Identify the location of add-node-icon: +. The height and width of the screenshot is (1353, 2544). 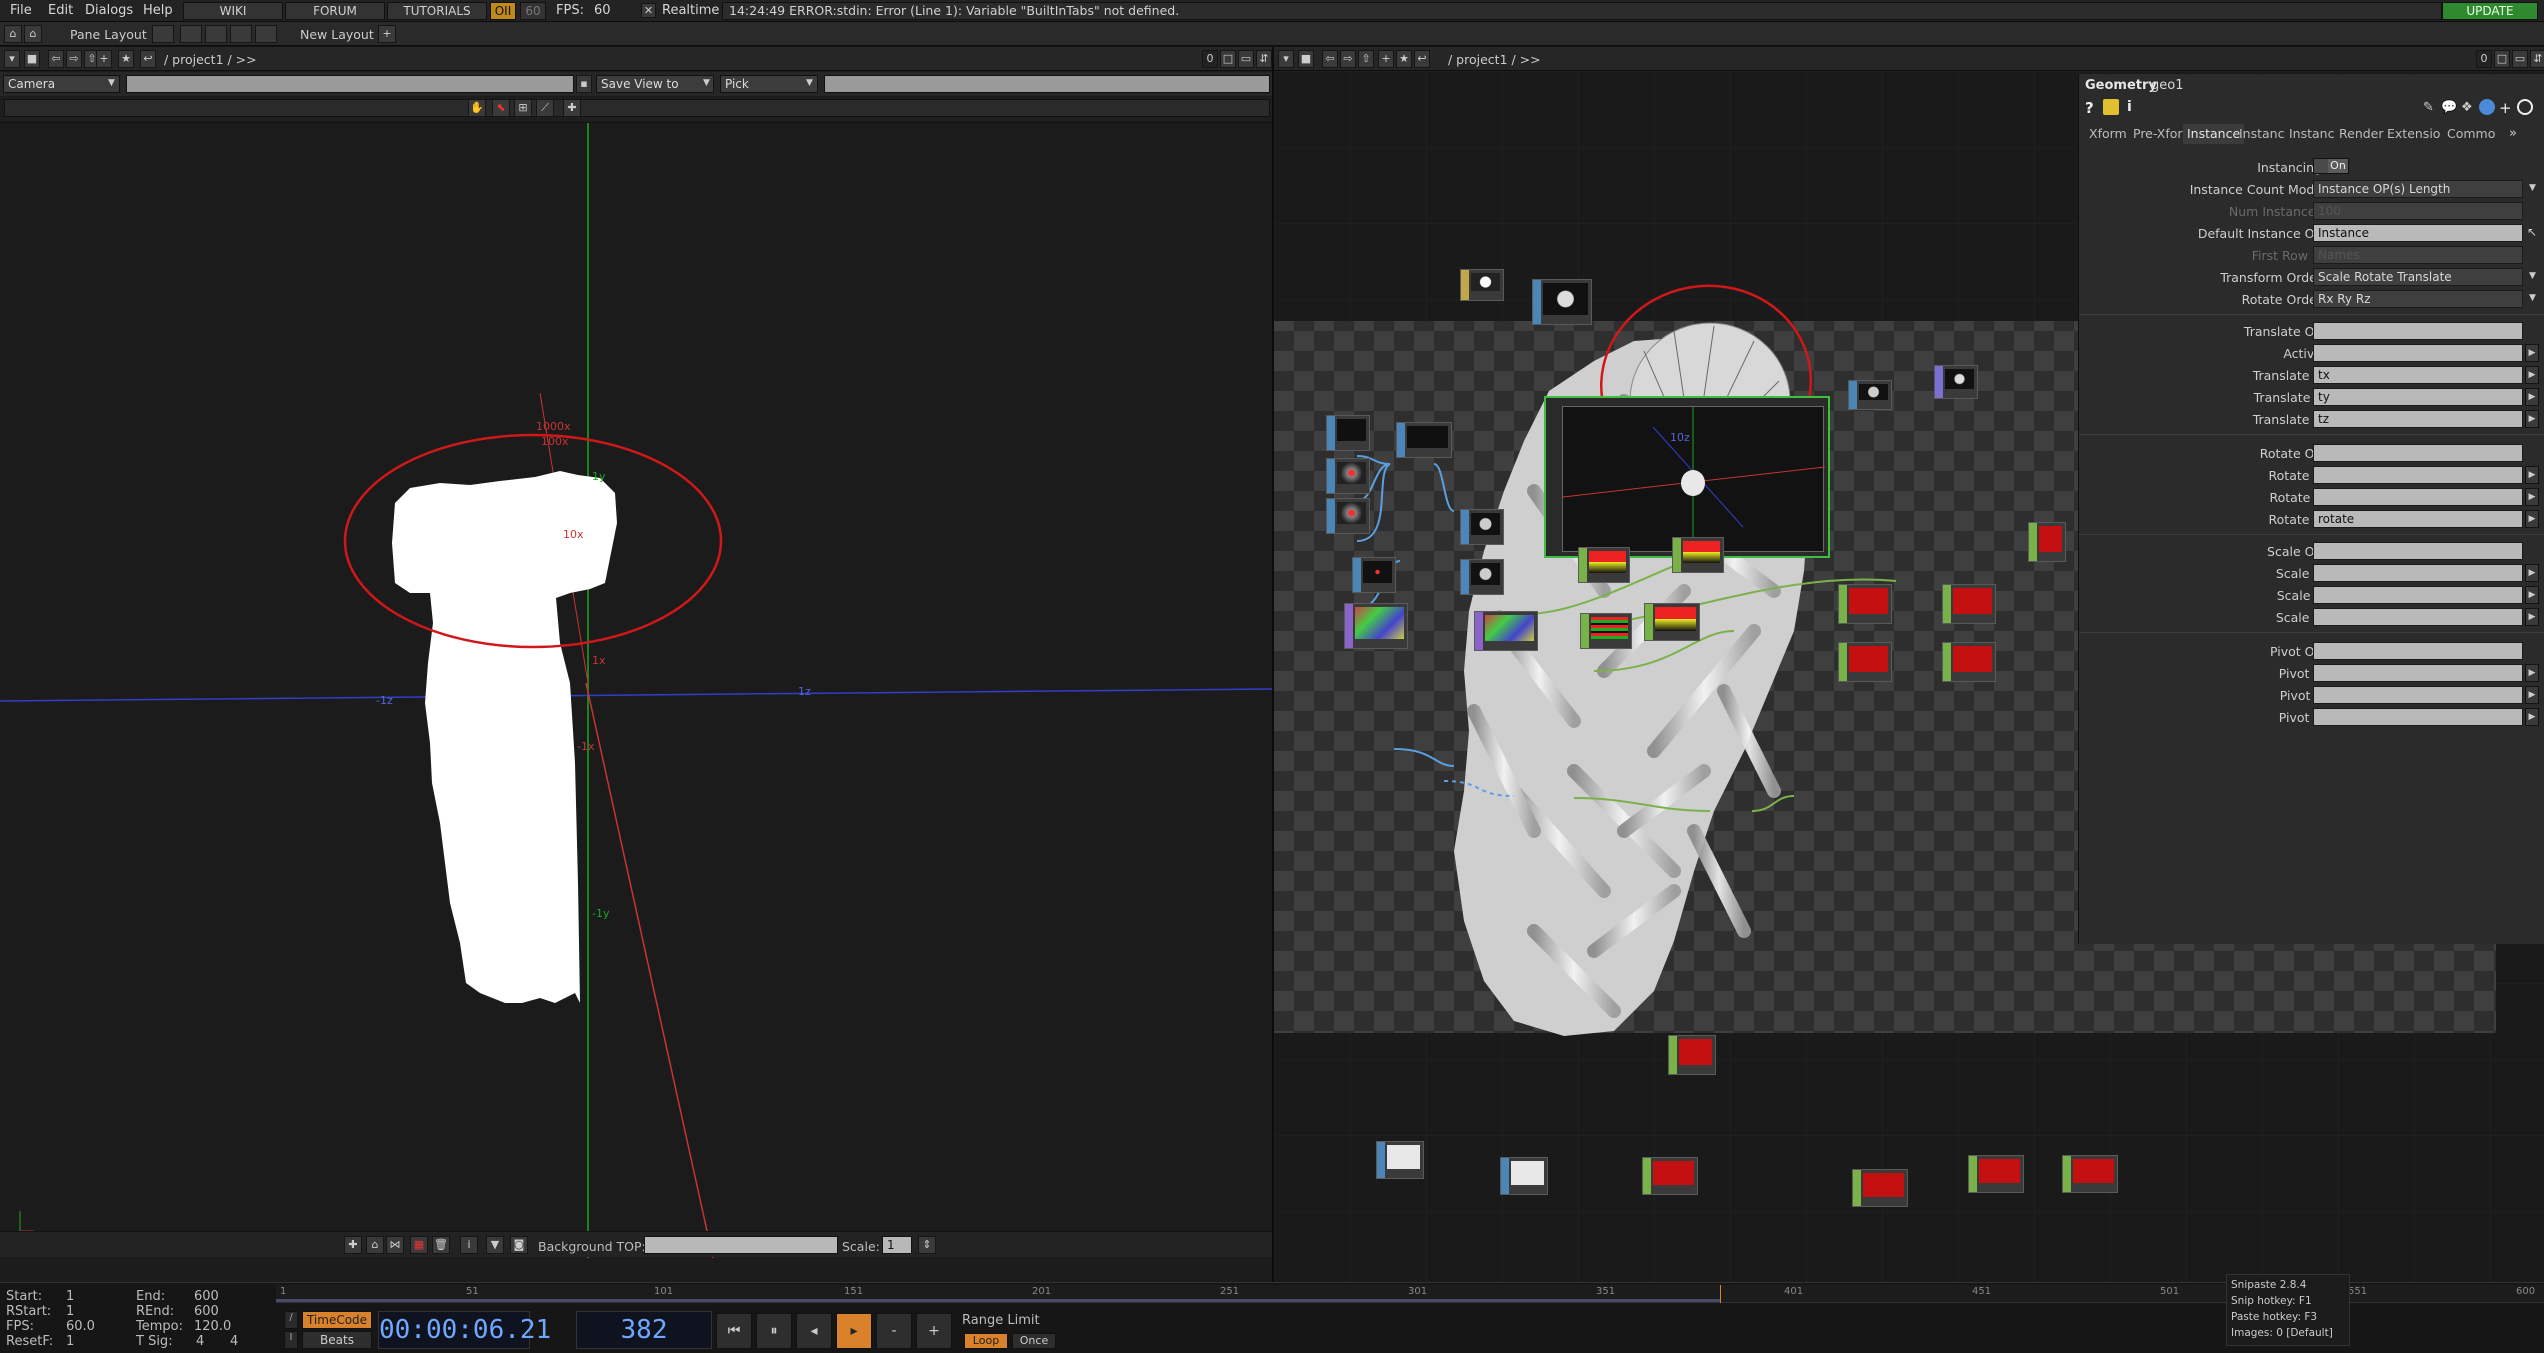
(104, 59).